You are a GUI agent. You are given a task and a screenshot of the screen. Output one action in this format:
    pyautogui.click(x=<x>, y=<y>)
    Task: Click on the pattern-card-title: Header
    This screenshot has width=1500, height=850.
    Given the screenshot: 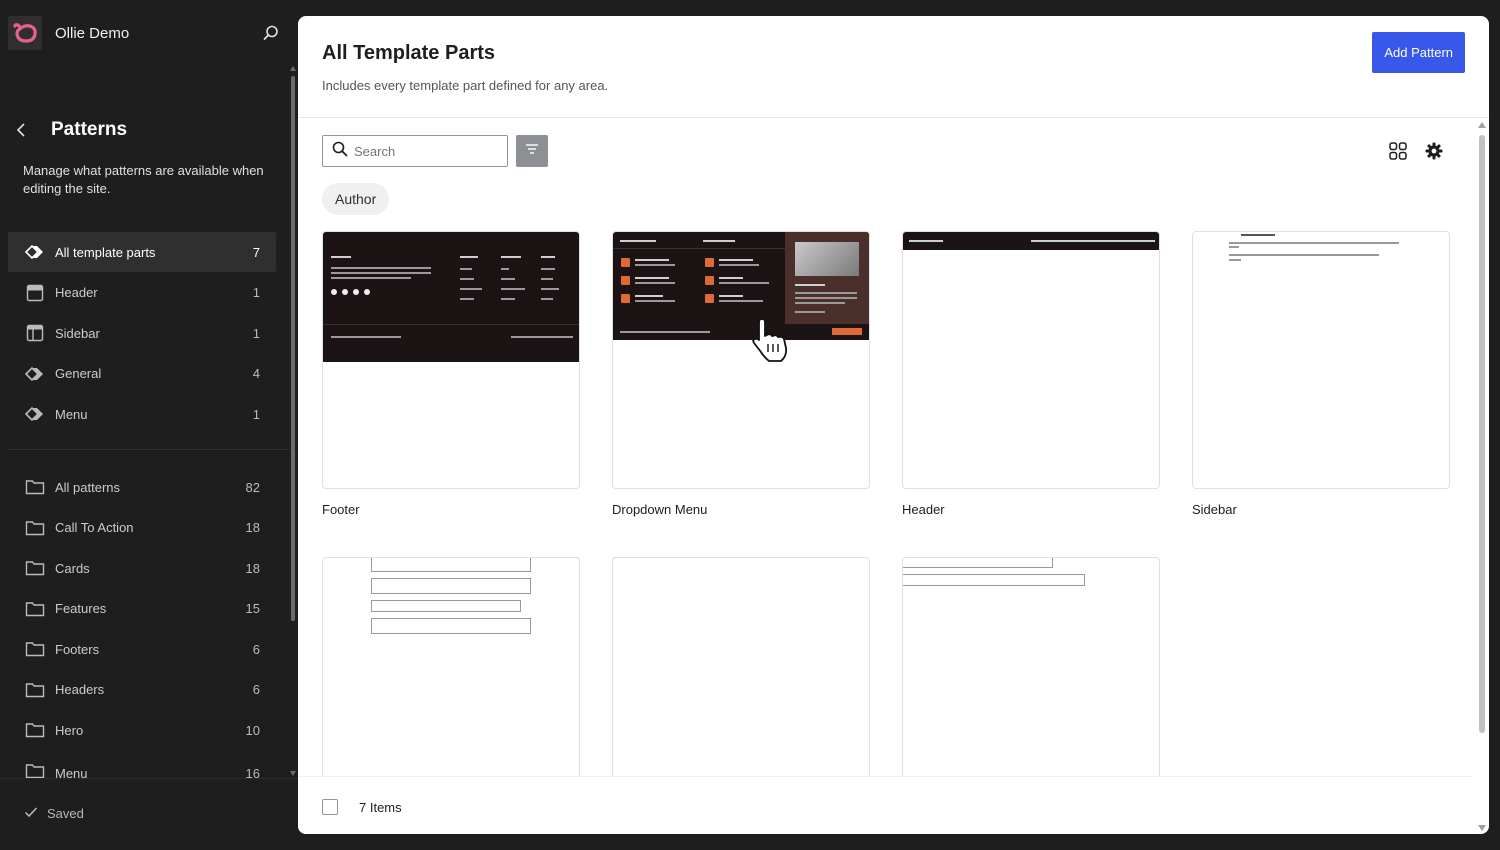 What is the action you would take?
    pyautogui.click(x=923, y=509)
    